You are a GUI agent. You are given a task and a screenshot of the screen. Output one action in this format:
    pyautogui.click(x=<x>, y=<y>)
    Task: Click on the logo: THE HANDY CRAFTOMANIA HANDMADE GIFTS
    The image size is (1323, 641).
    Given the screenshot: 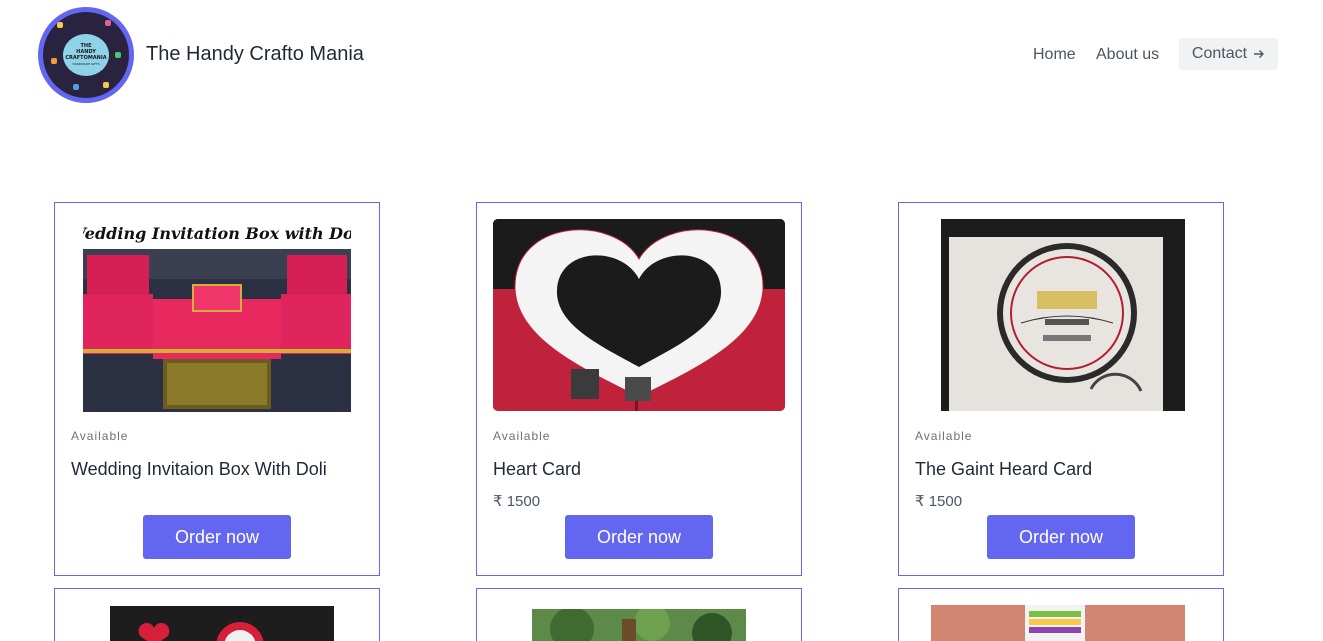 What is the action you would take?
    pyautogui.click(x=86, y=55)
    